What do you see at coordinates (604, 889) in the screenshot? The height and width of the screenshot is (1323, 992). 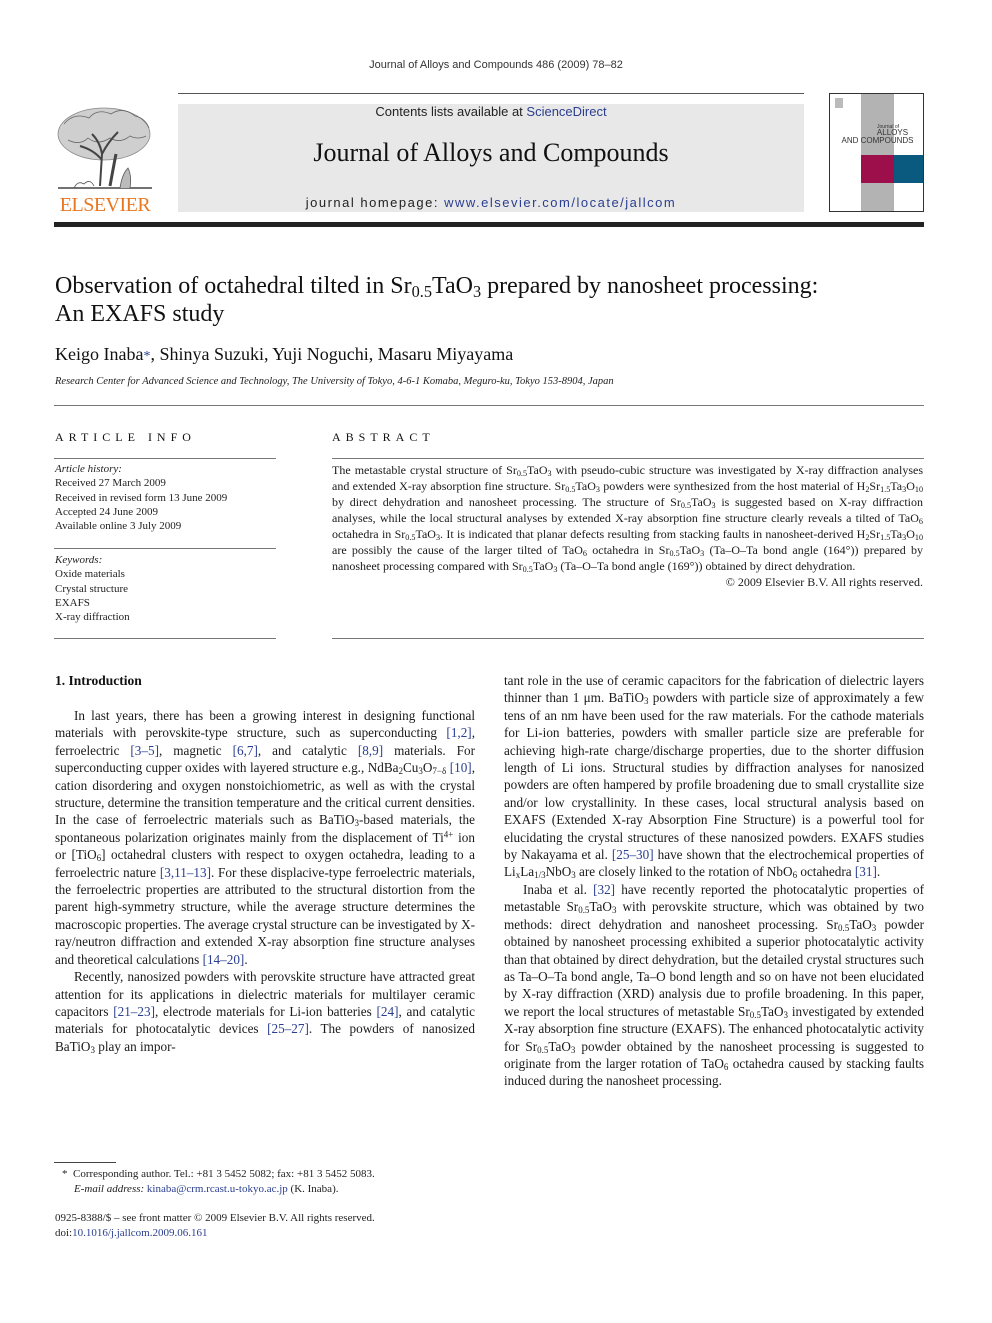 I see `citation-link: [32]` at bounding box center [604, 889].